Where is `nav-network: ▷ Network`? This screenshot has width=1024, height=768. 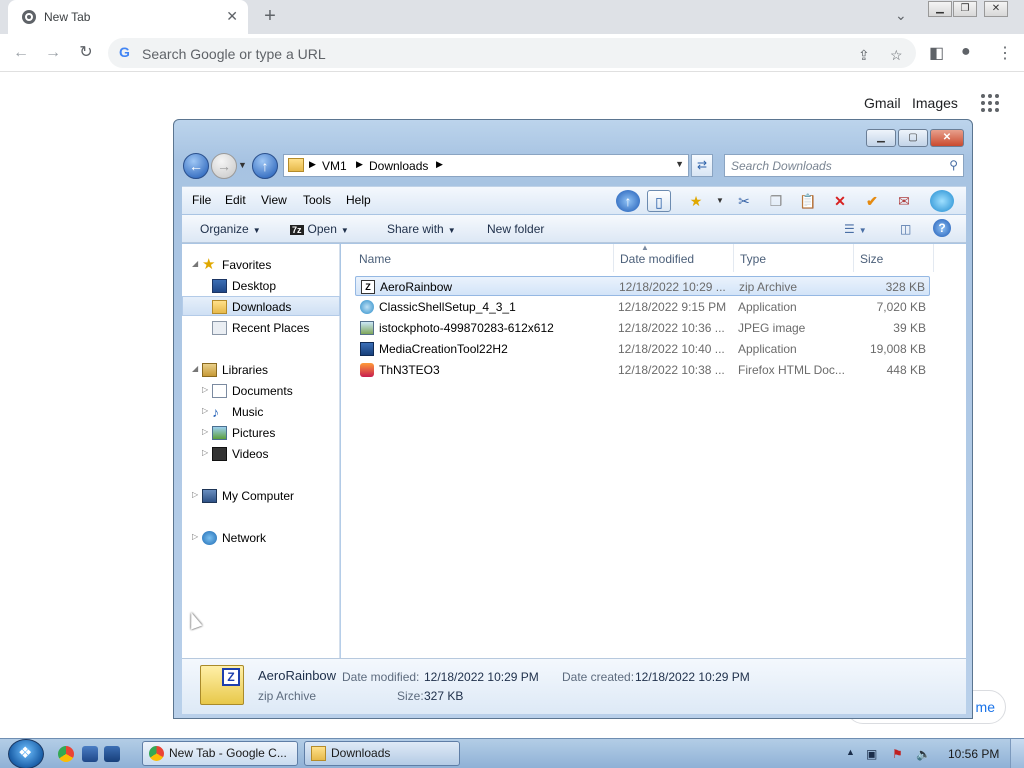 nav-network: ▷ Network is located at coordinates (261, 538).